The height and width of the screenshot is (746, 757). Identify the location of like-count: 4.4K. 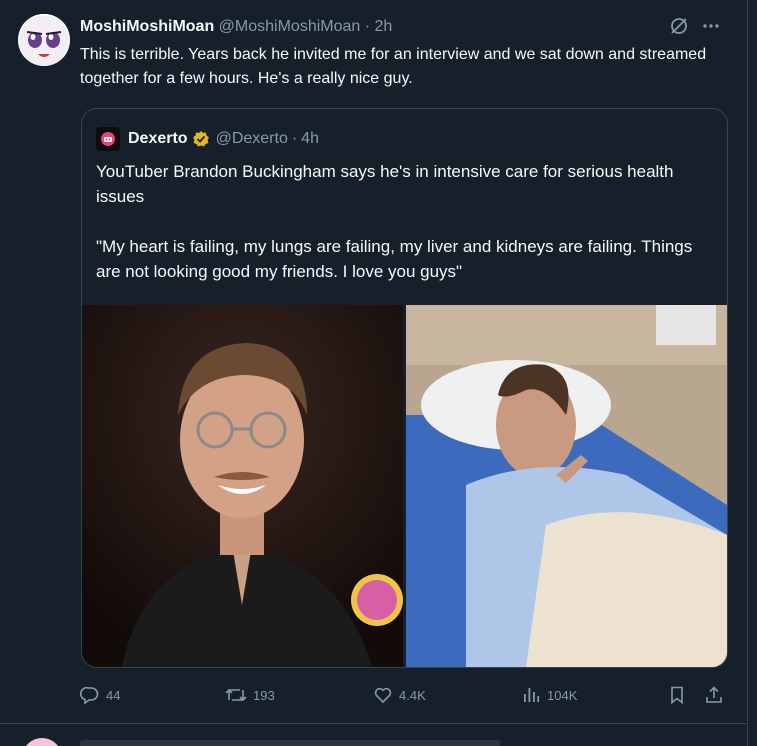
(412, 695).